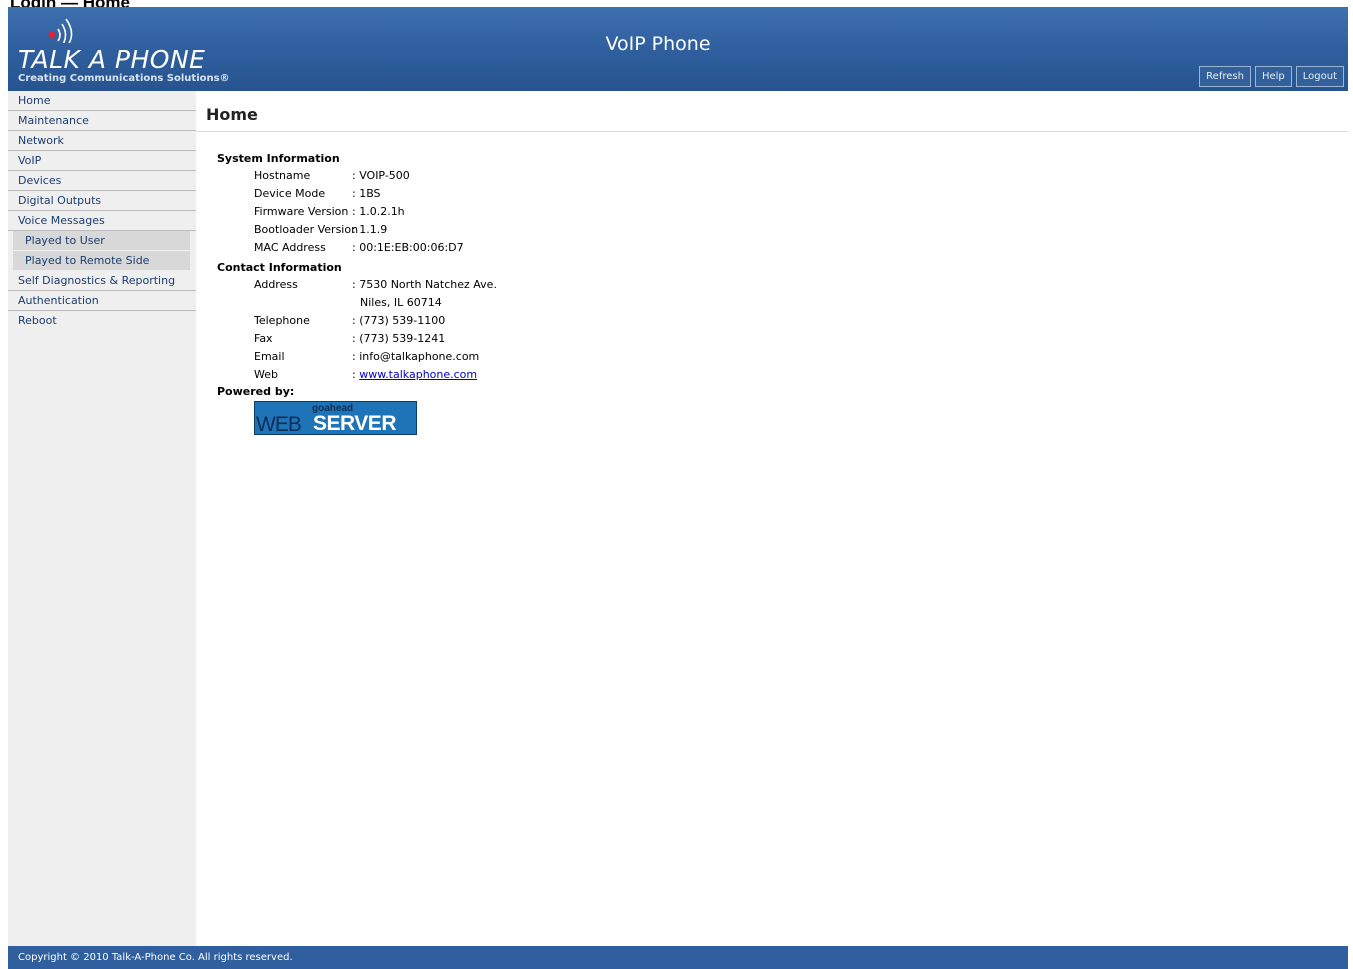 The image size is (1353, 969). Describe the element at coordinates (232, 114) in the screenshot. I see `page-title: Home` at that location.